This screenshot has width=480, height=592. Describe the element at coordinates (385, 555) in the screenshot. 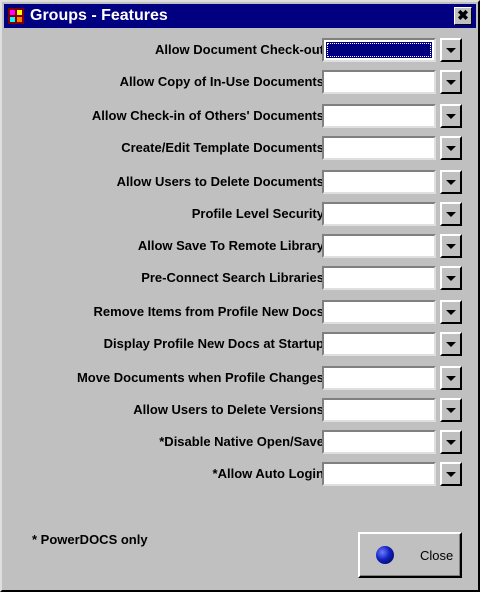

I see `blue-ball-icon` at that location.